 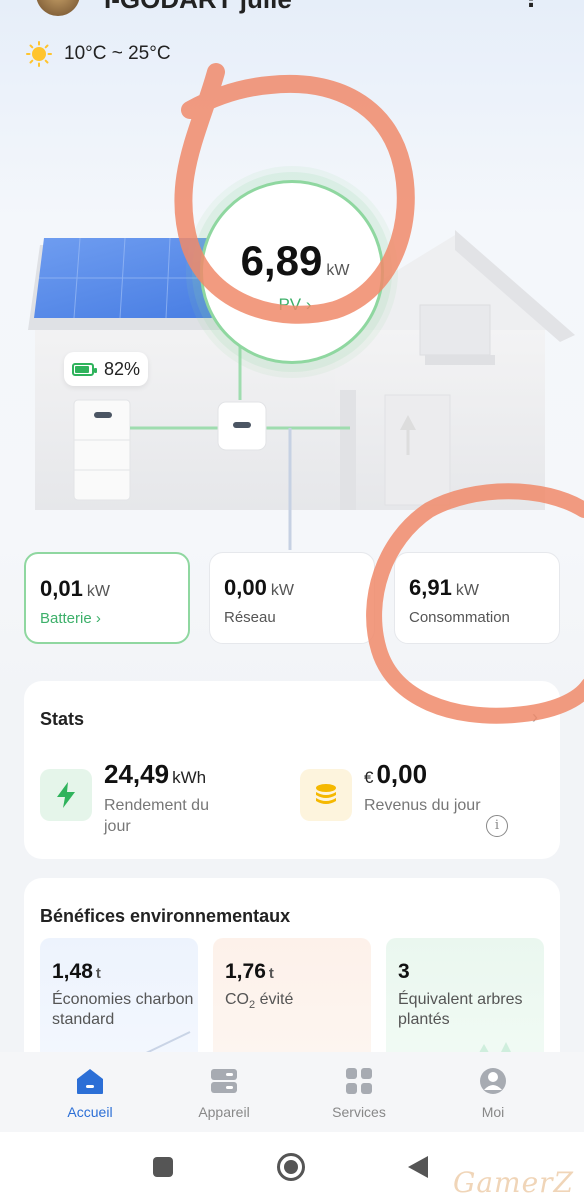 I want to click on consumption-card: 6,91 kW Consommation, so click(x=477, y=598).